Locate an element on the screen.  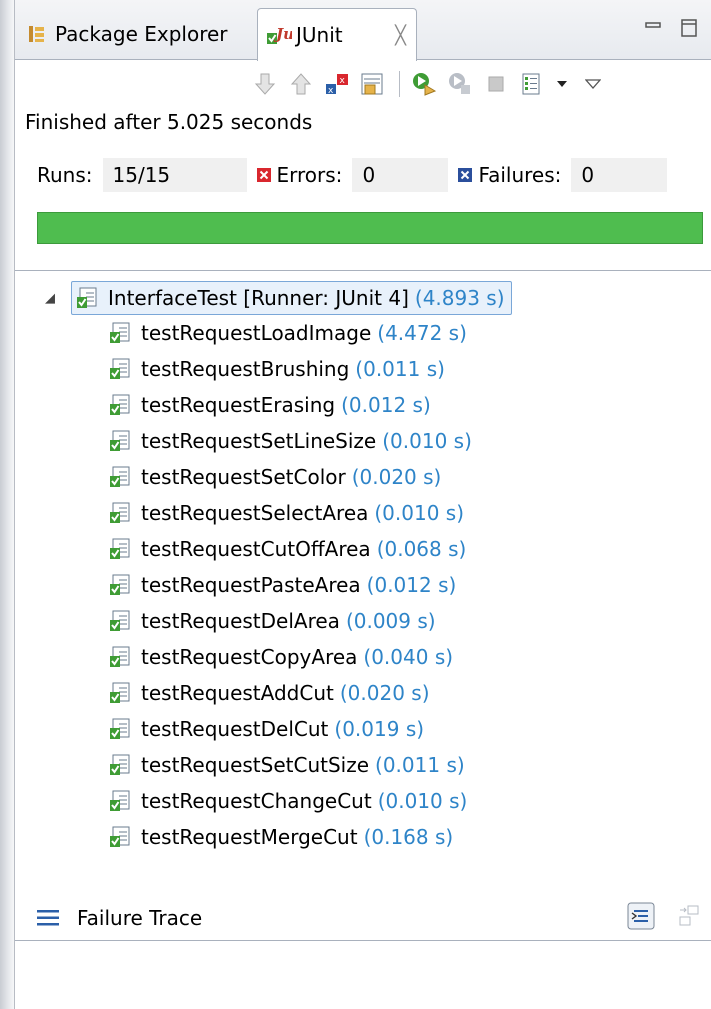
test-name: testRequestBrushing is located at coordinates (245, 369).